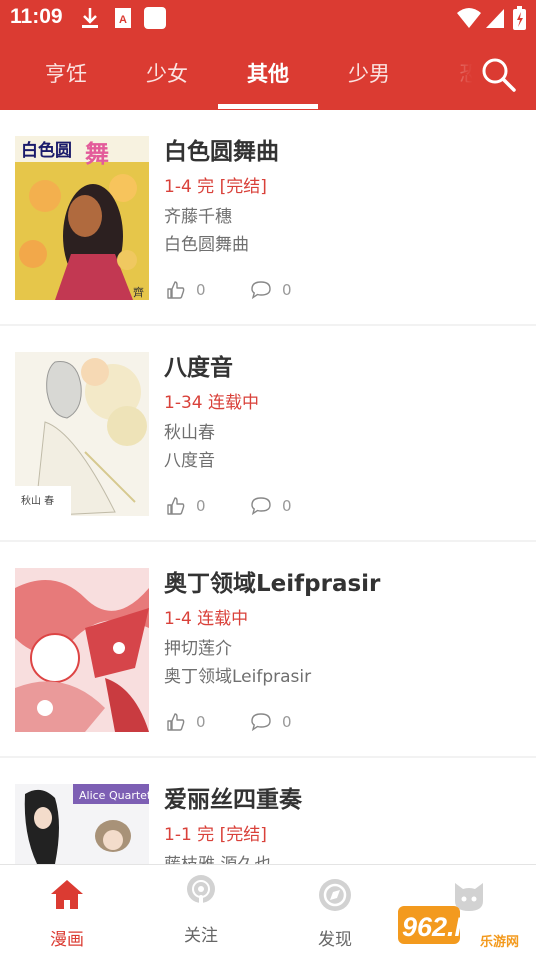 This screenshot has height=955, width=536. I want to click on search-icon, so click(498, 74).